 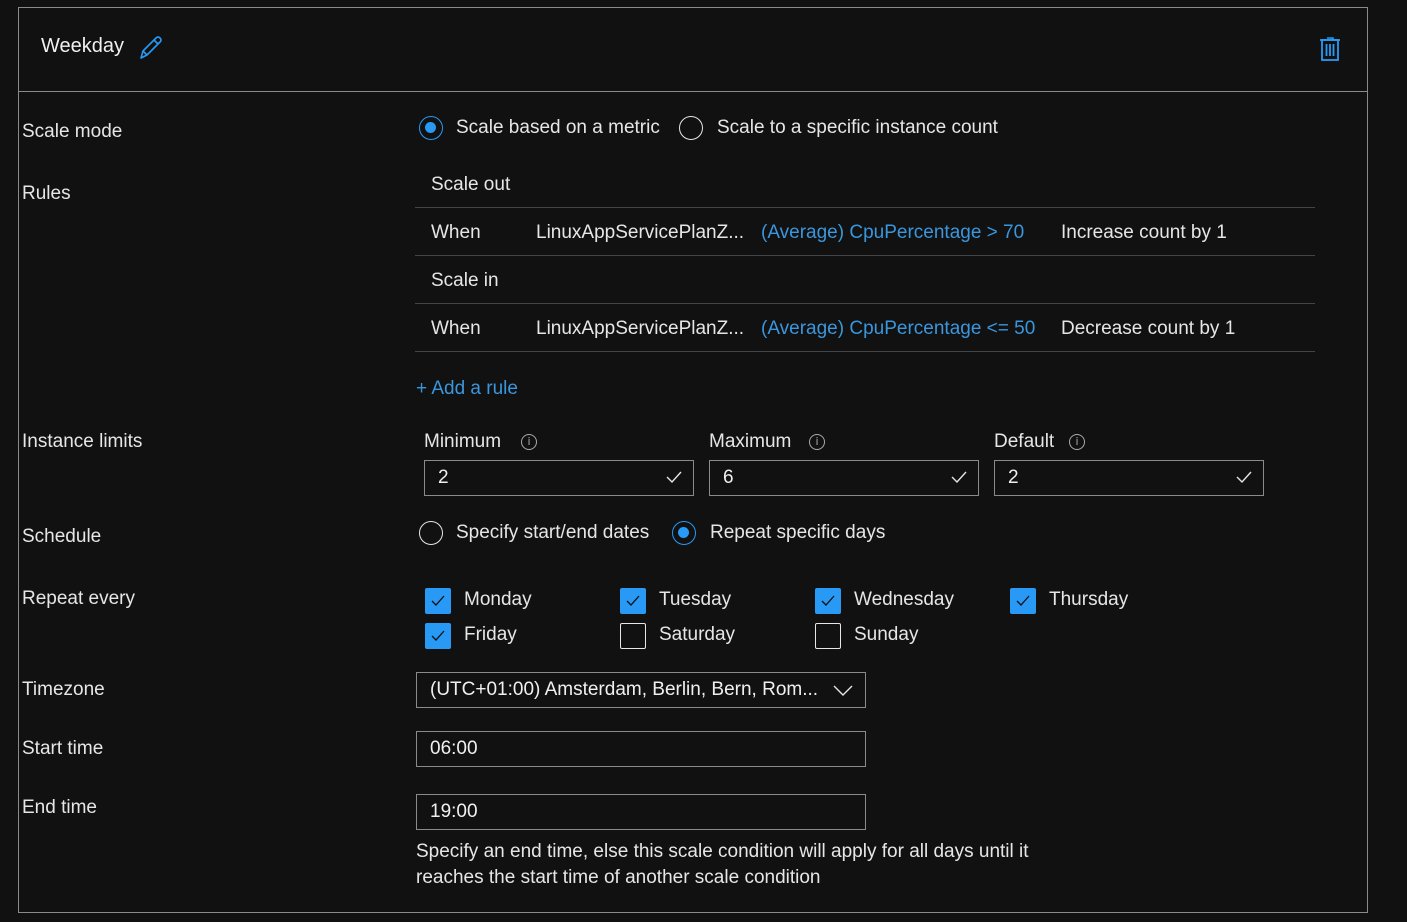 What do you see at coordinates (150, 48) in the screenshot?
I see `pencil-icon` at bounding box center [150, 48].